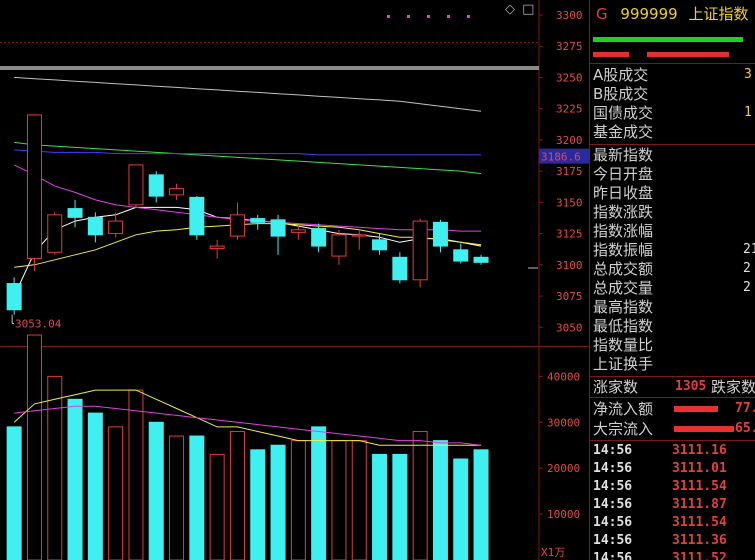 The height and width of the screenshot is (560, 755). Describe the element at coordinates (269, 68) in the screenshot. I see `scroll-bar` at that location.